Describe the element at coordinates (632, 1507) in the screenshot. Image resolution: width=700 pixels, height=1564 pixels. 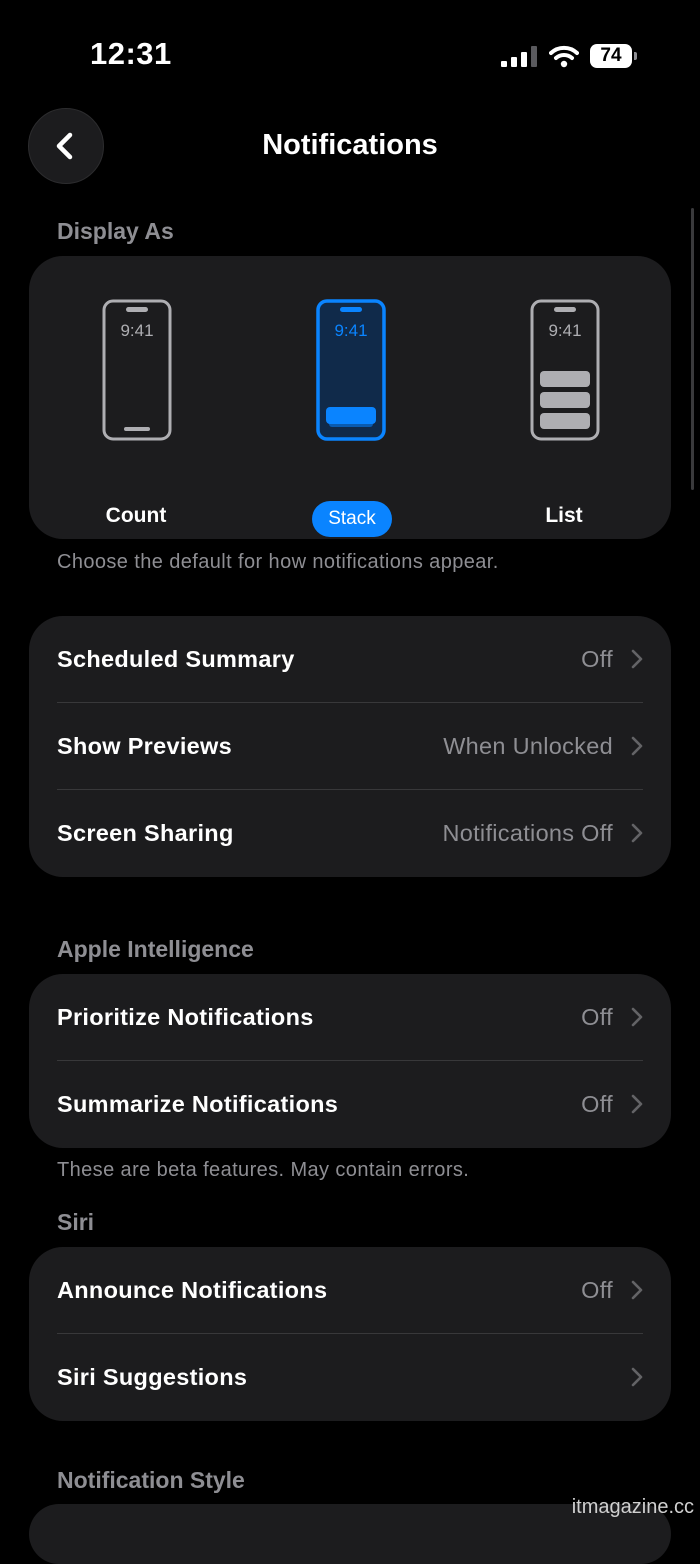
I see `watermark: itmagazine.cc` at that location.